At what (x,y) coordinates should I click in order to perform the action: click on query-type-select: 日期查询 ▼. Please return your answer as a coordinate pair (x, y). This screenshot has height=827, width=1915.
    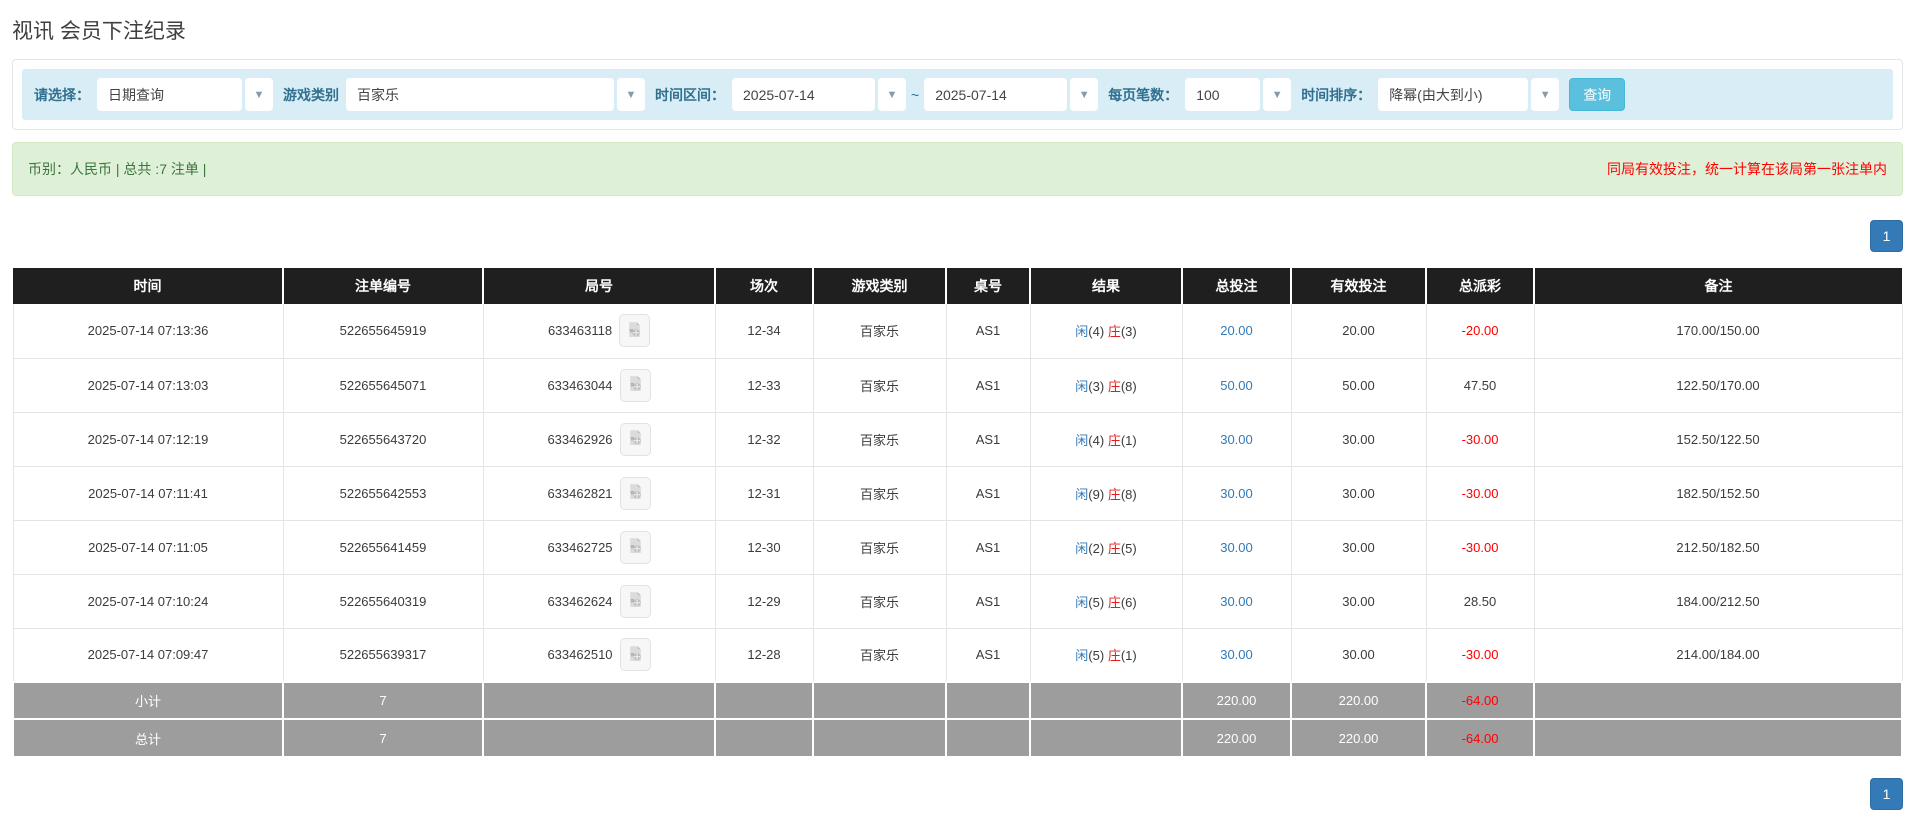
    Looking at the image, I should click on (185, 94).